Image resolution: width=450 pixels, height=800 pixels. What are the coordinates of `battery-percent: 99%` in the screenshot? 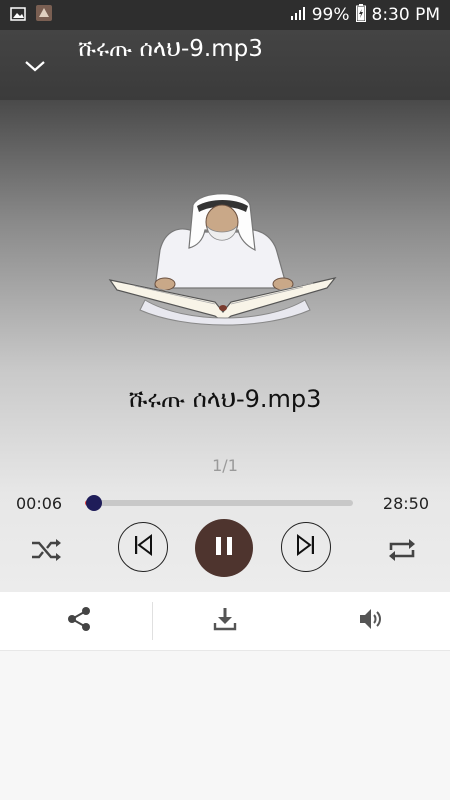 It's located at (330, 15).